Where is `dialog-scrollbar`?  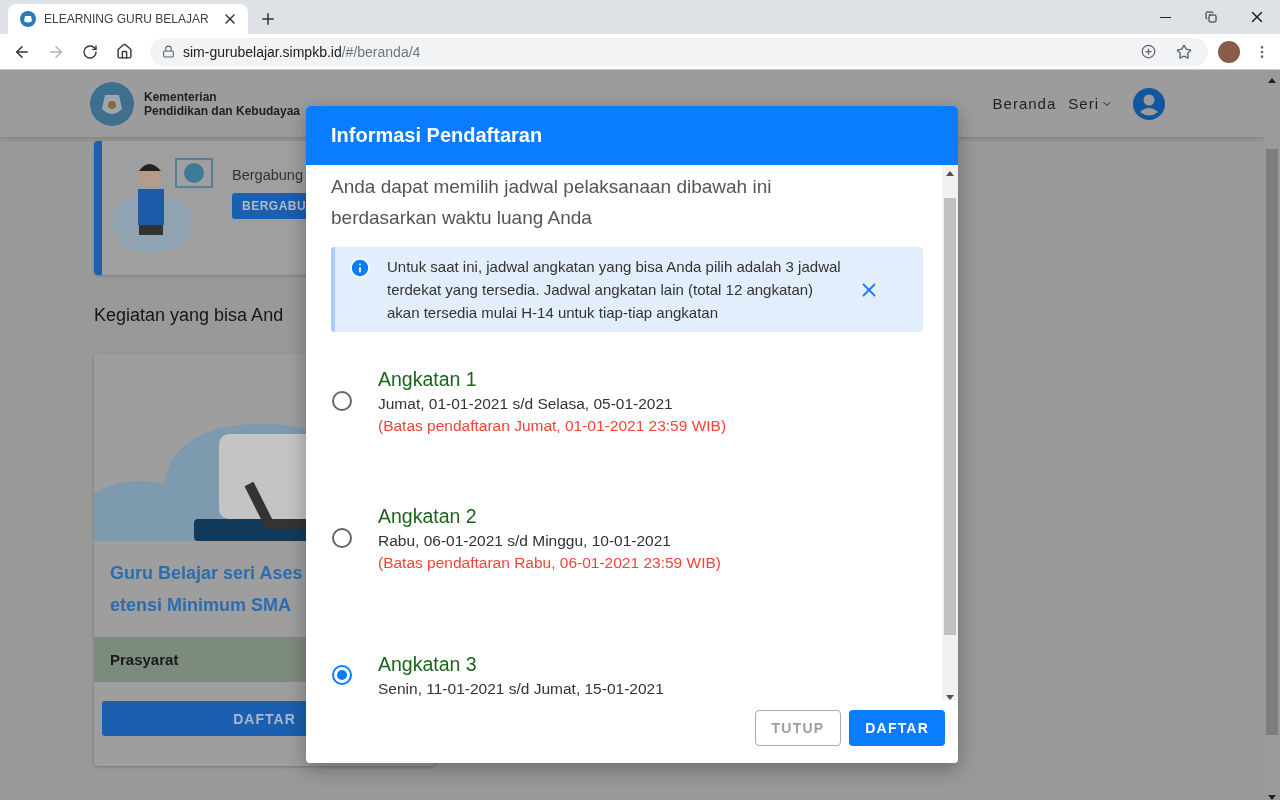 dialog-scrollbar is located at coordinates (950, 432).